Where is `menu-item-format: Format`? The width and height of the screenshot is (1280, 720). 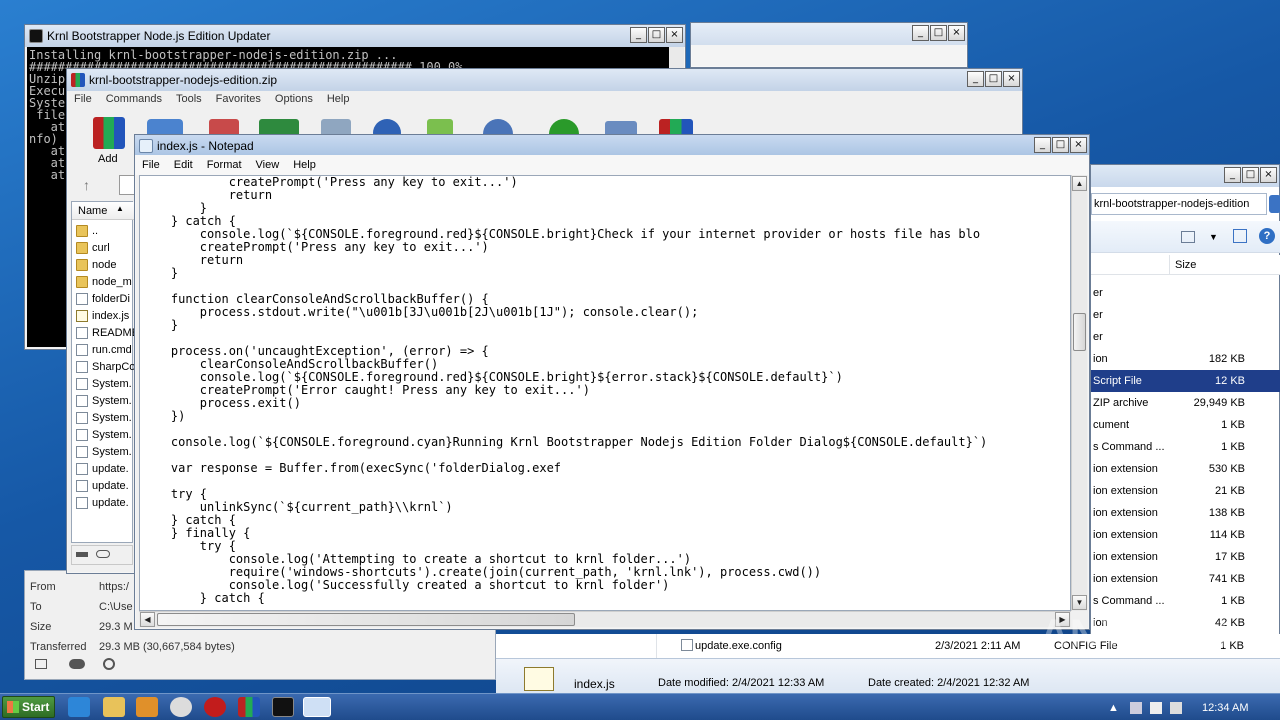 menu-item-format: Format is located at coordinates (224, 165).